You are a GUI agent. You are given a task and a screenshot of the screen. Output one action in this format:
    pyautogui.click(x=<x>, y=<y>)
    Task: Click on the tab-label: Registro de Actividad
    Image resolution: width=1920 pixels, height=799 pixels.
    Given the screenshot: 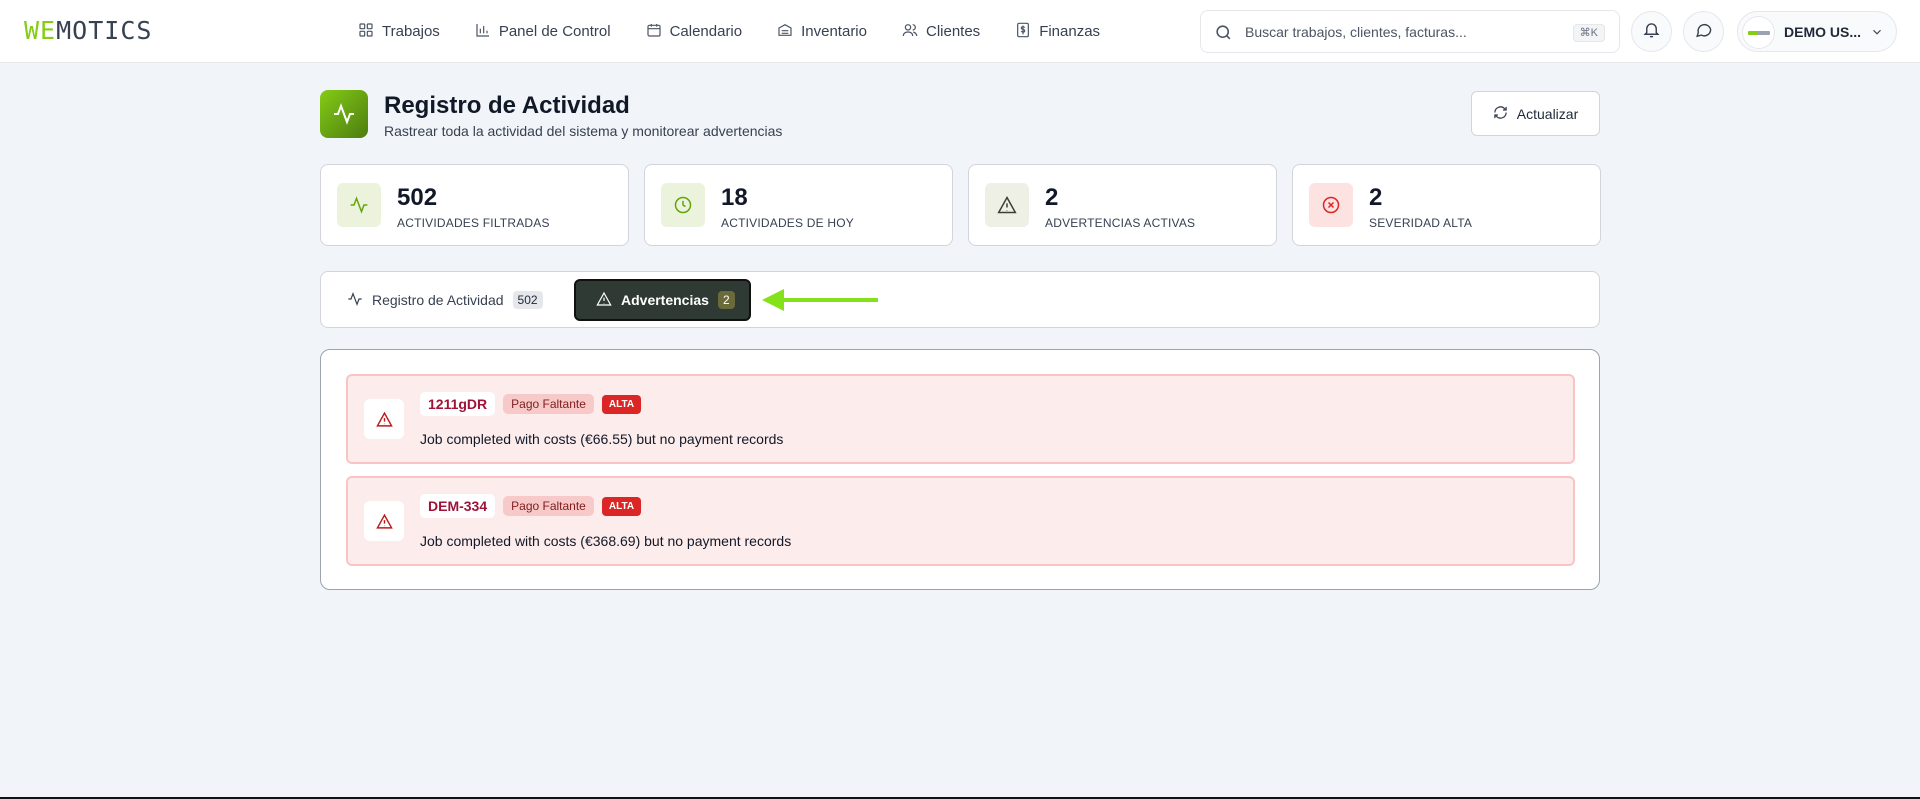 What is the action you would take?
    pyautogui.click(x=438, y=300)
    